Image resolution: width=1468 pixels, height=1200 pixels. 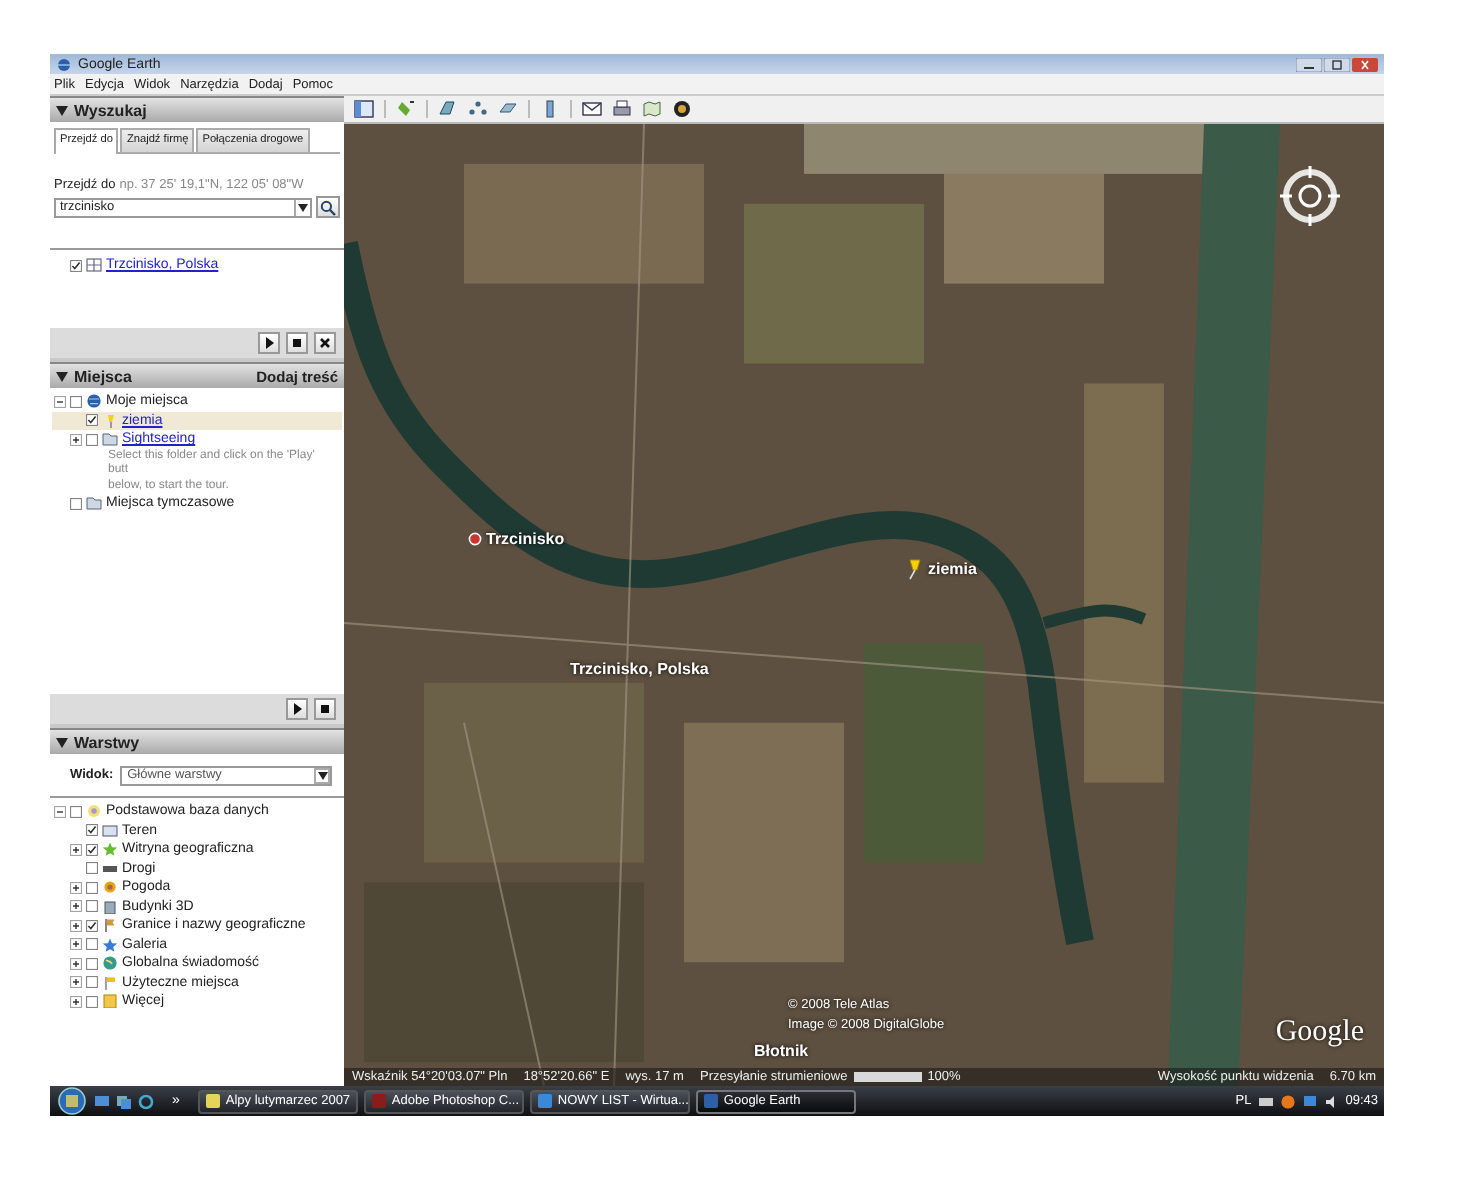 I want to click on sidebar-icon, so click(x=364, y=109).